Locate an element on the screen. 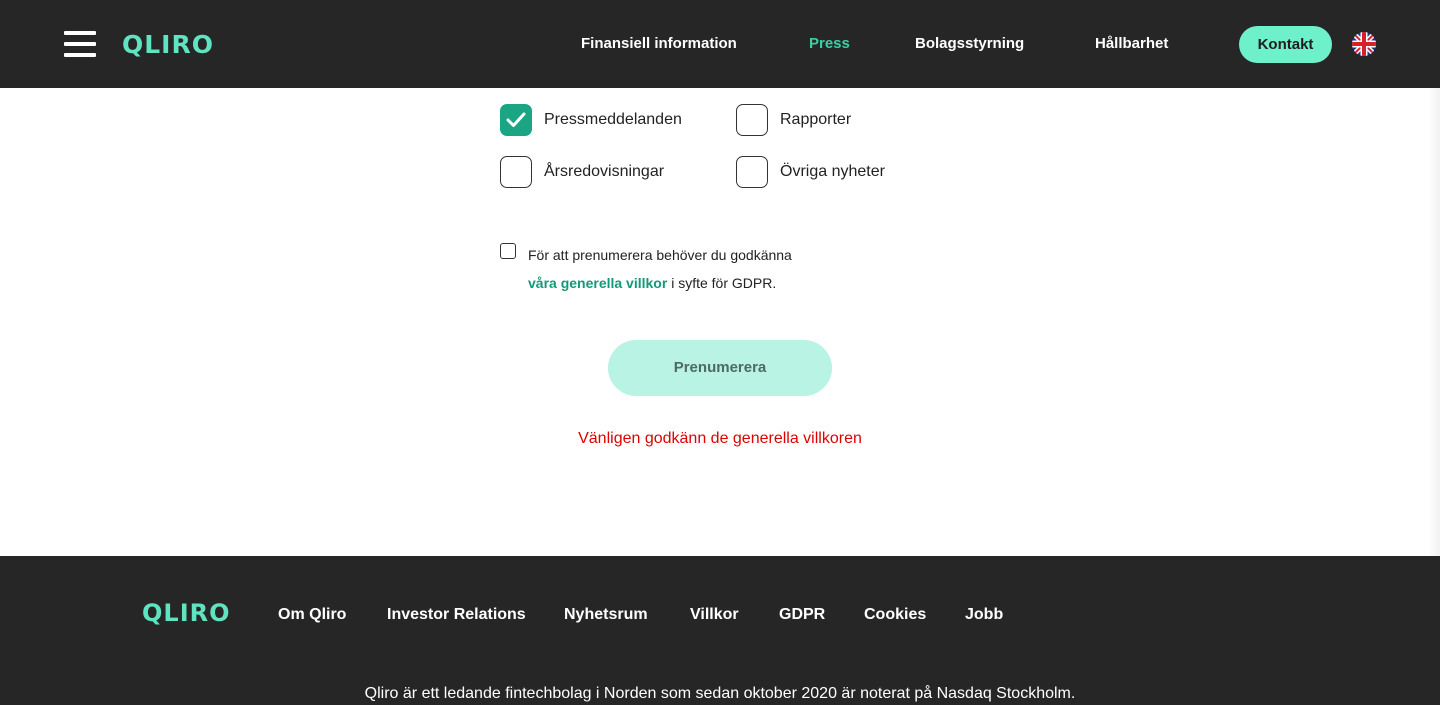  label-arsredovisningar: Årsredovisningar is located at coordinates (604, 171).